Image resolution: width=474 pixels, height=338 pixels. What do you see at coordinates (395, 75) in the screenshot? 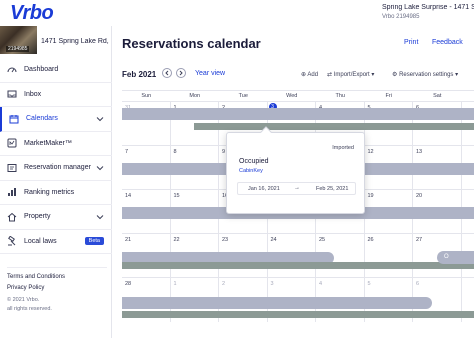
I see `gear-icon: ⚙` at bounding box center [395, 75].